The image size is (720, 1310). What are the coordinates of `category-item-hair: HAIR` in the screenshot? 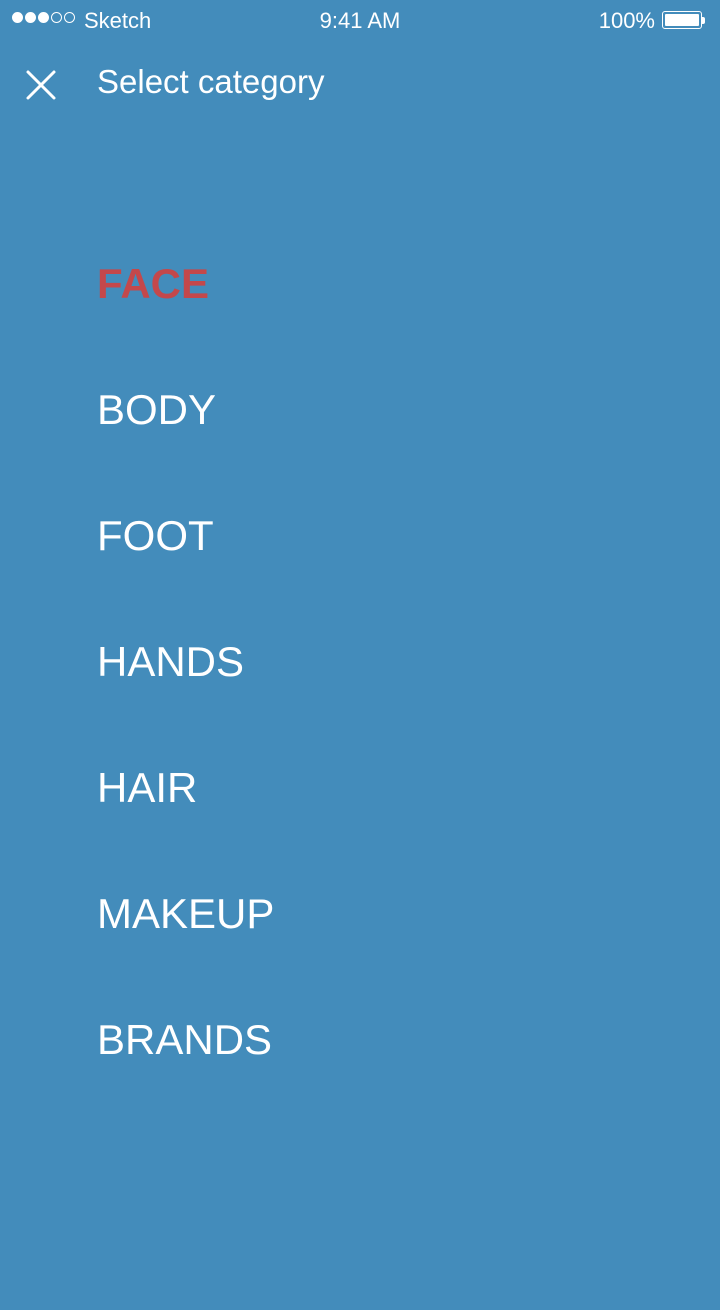 It's located at (185, 824).